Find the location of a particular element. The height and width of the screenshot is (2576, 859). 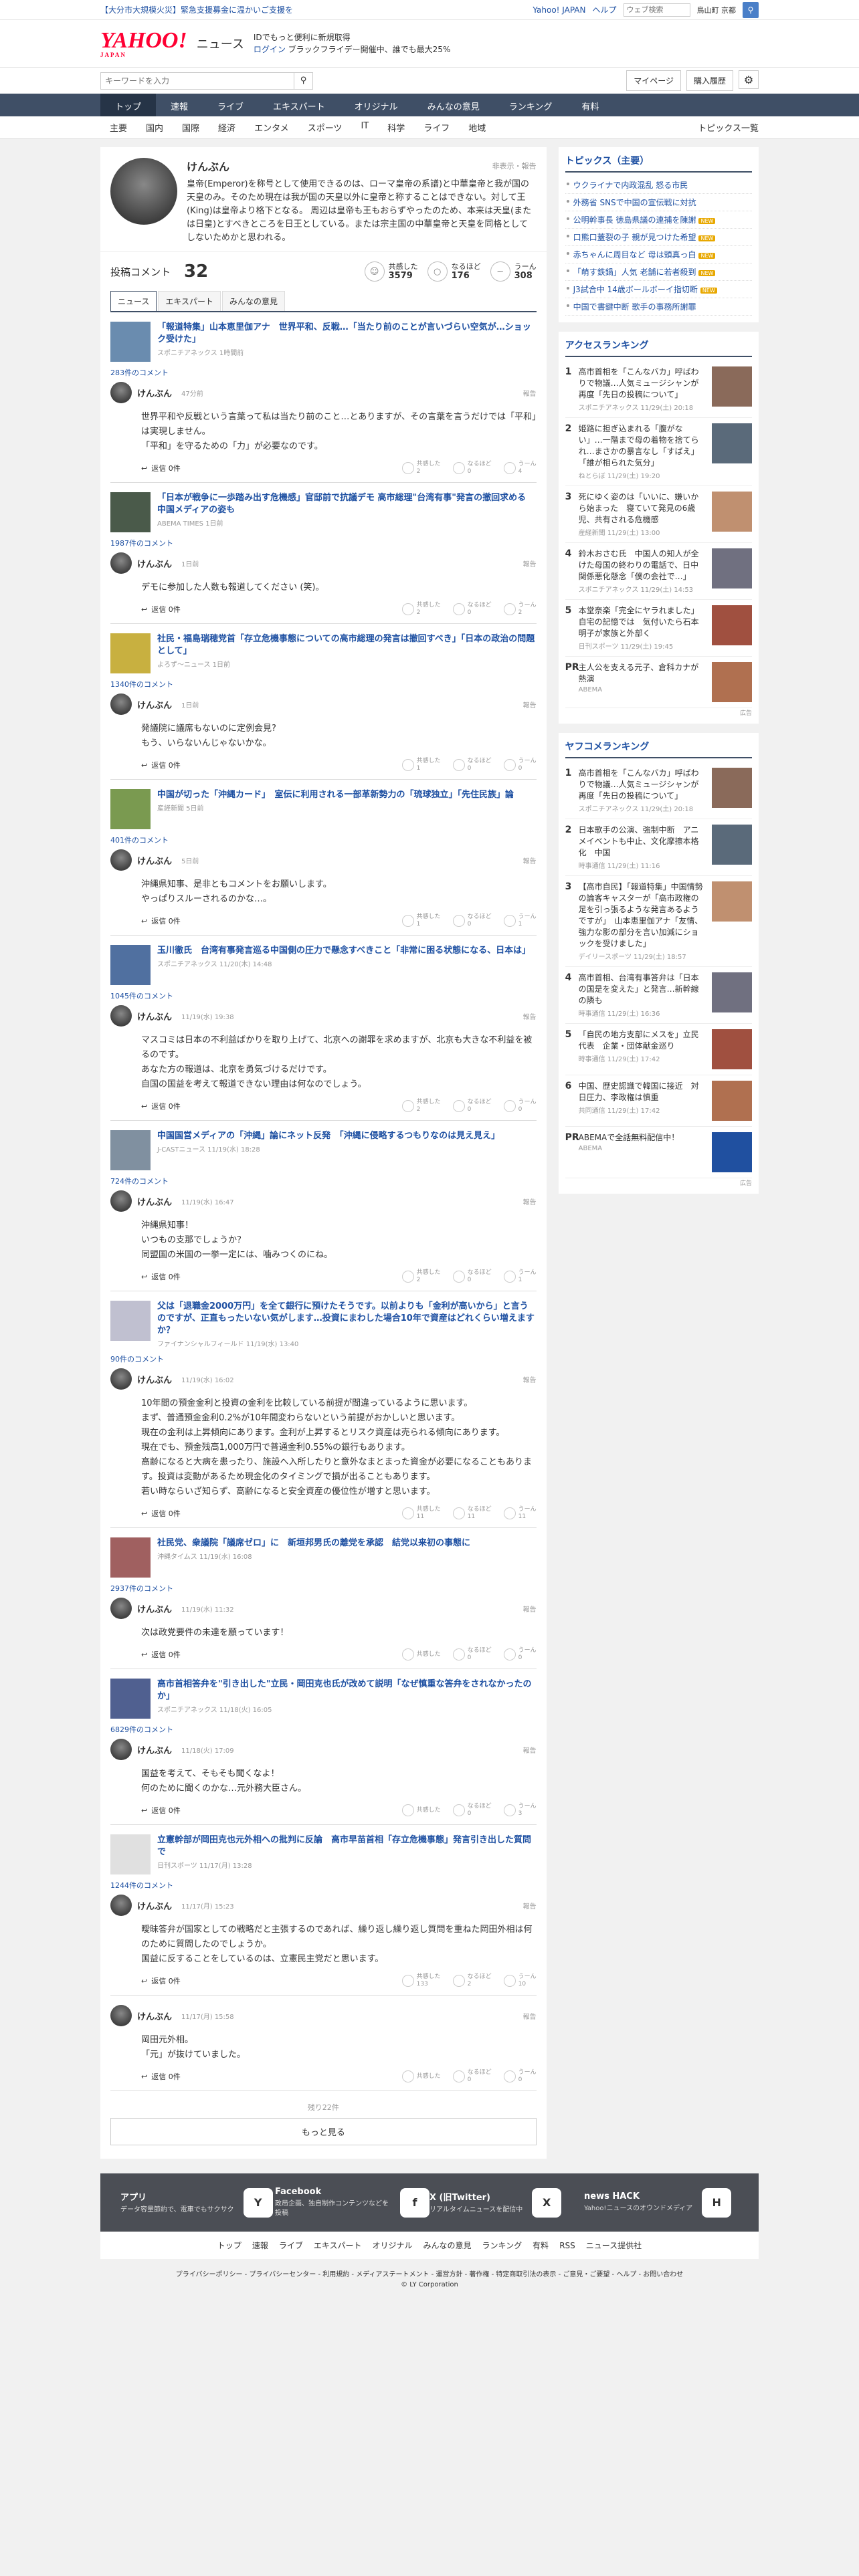

topics-list-link: トピックス一覧 is located at coordinates (728, 128).